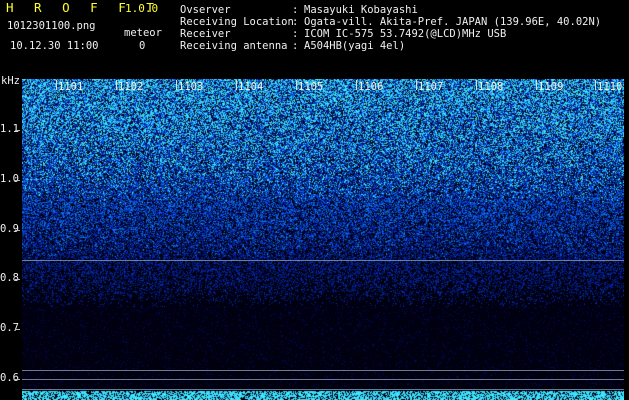 The width and height of the screenshot is (629, 400). I want to click on antenna-label: Receiving antenna, so click(234, 46).